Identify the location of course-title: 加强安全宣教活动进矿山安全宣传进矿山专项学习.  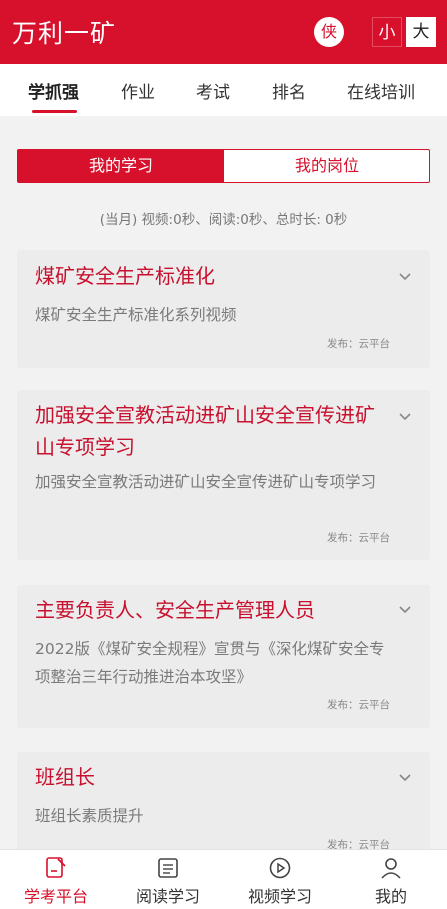
(205, 431).